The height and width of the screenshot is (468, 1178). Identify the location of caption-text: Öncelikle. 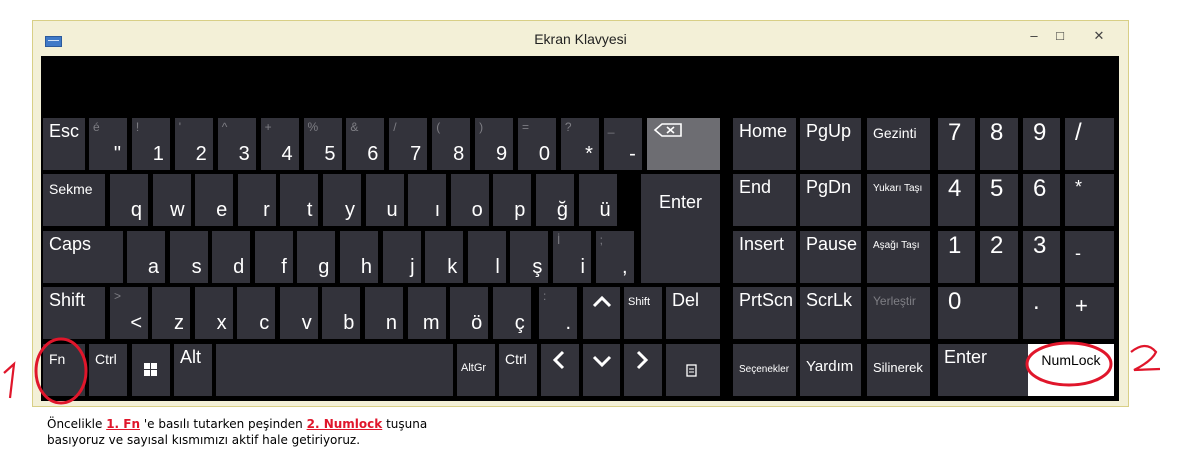
(77, 424).